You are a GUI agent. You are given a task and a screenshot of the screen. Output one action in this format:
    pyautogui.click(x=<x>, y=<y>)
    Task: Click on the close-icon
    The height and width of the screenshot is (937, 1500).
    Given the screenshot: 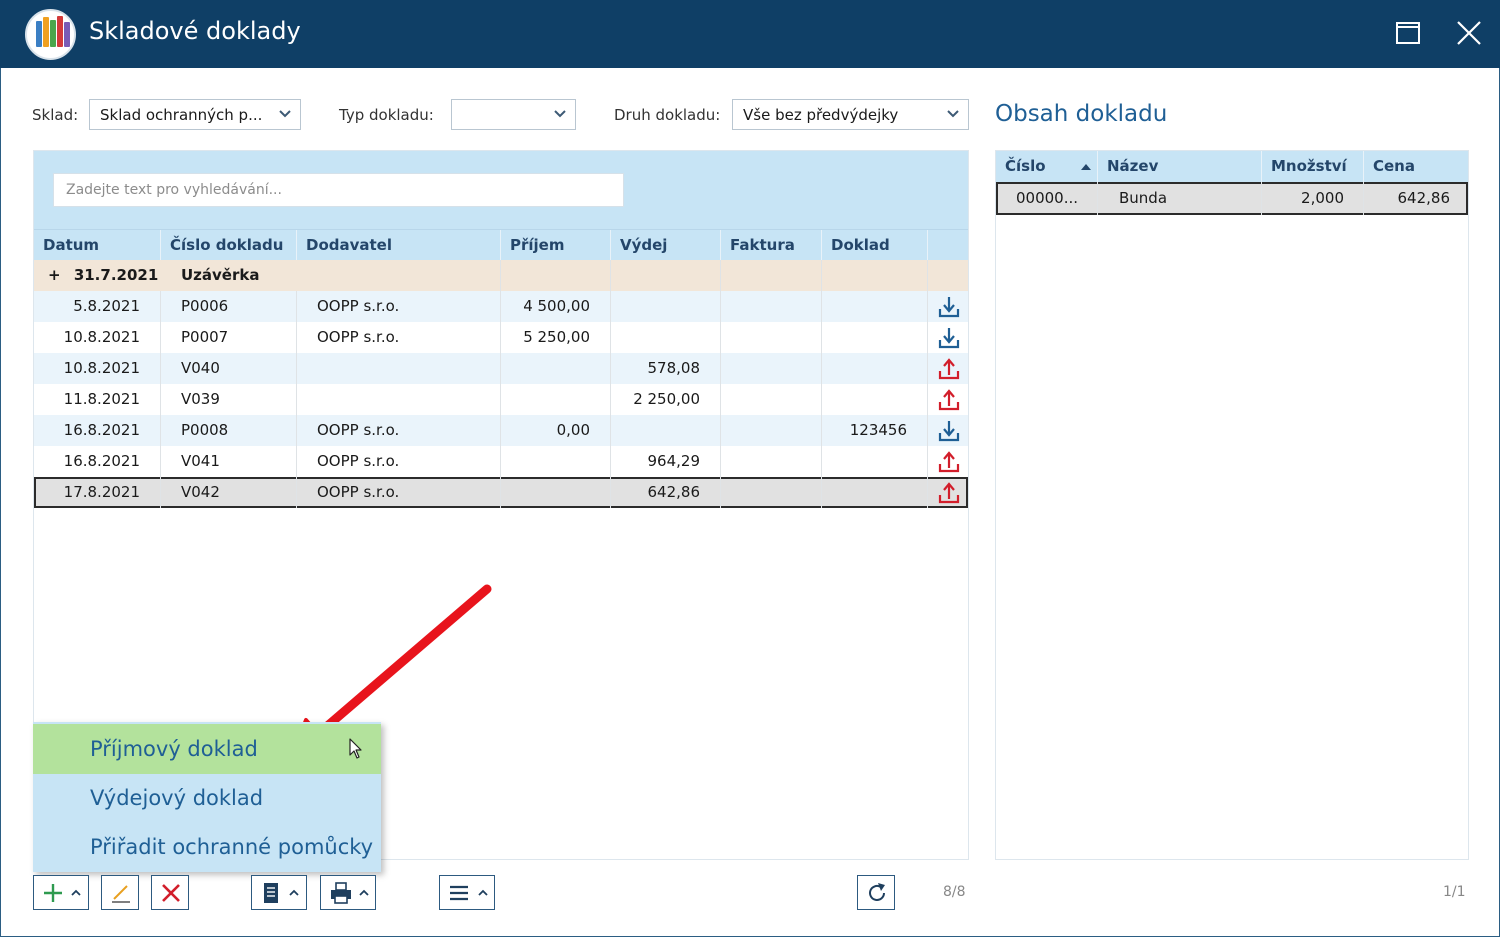 What is the action you would take?
    pyautogui.click(x=1469, y=33)
    